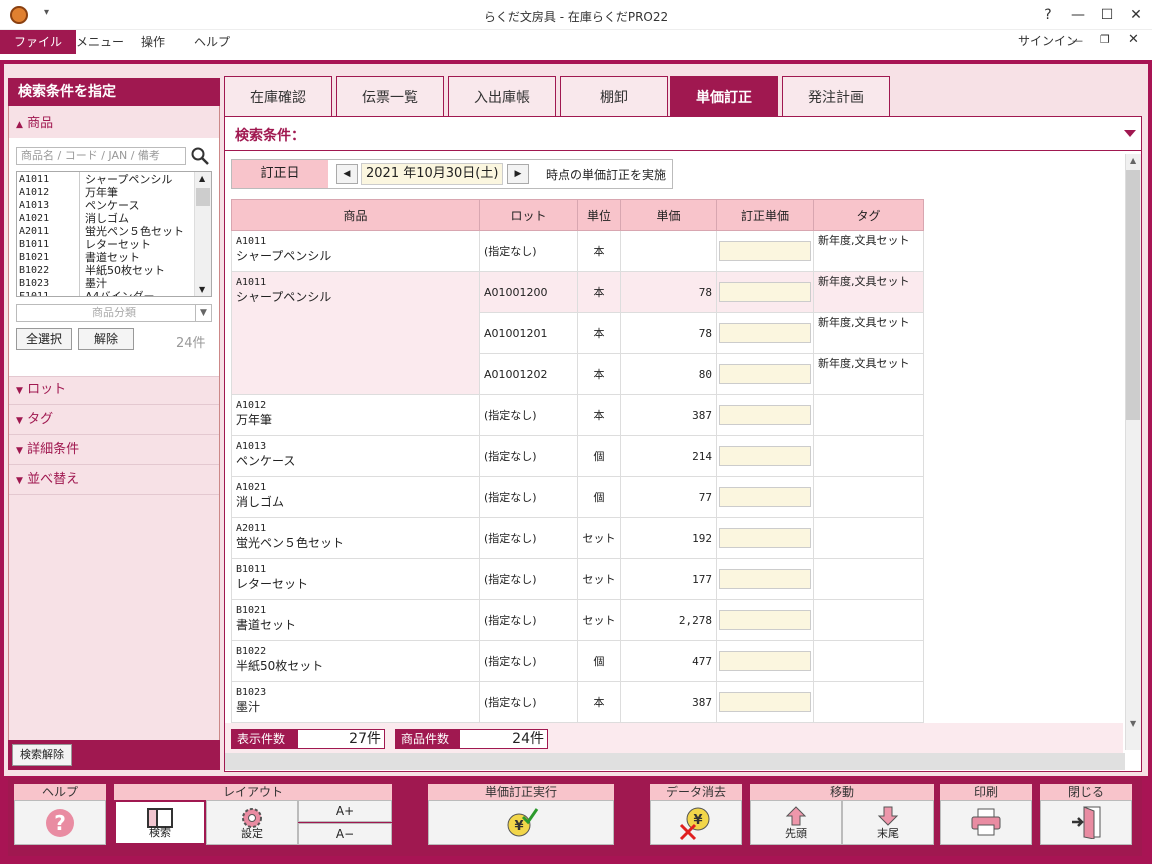  I want to click on table-row: A1011 シャープペンシル (指定なし) 本 新年度,文具セット, so click(577, 251).